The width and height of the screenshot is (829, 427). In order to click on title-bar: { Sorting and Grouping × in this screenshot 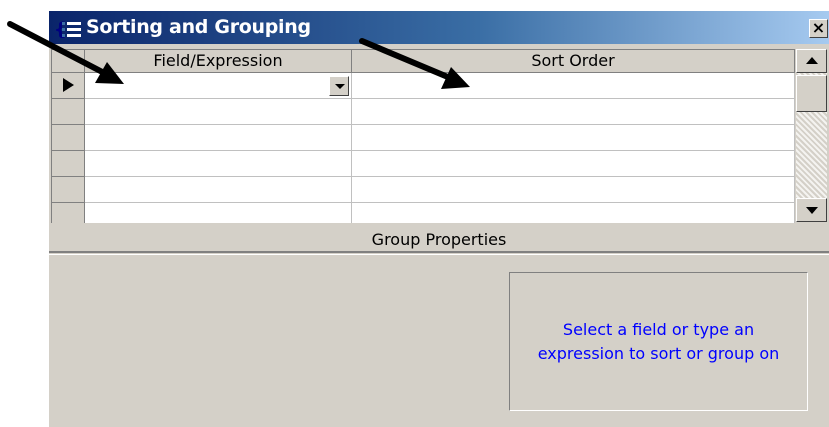, I will do `click(439, 27)`.